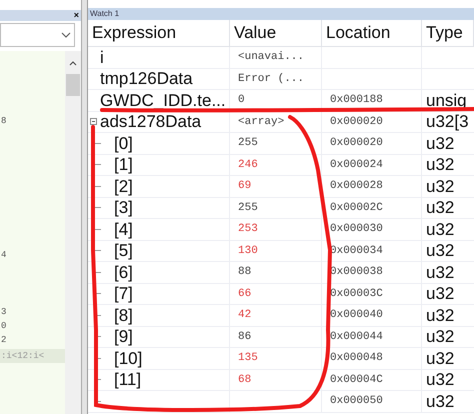 The height and width of the screenshot is (414, 474). What do you see at coordinates (3, 326) in the screenshot?
I see `code-line: 0` at bounding box center [3, 326].